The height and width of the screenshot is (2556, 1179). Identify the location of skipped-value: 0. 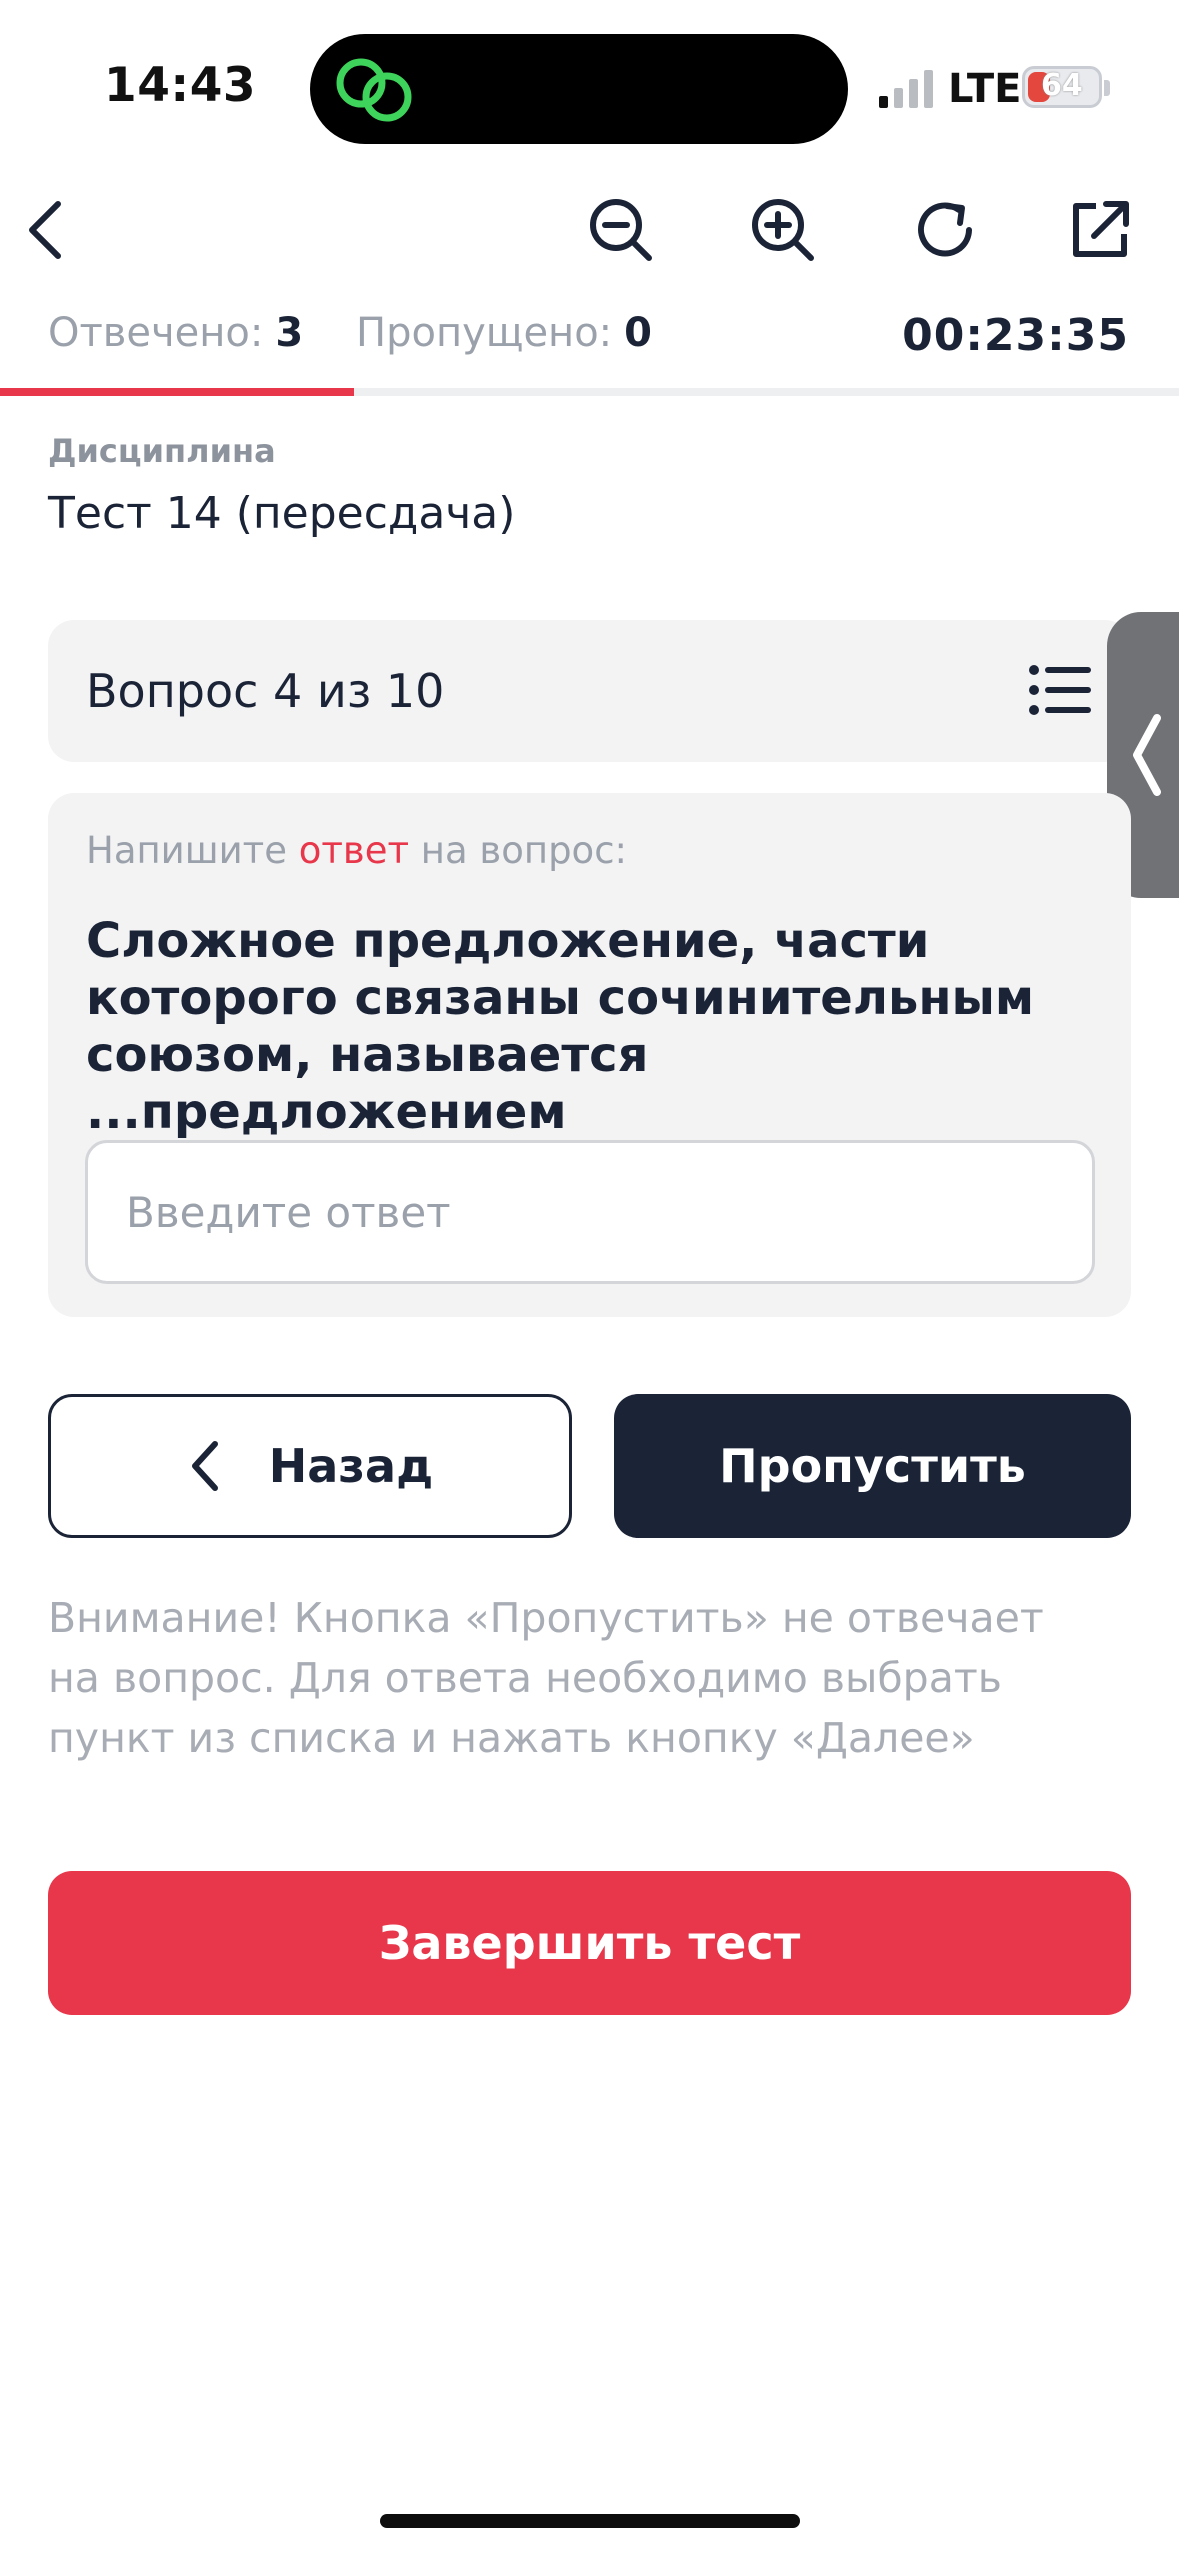
(638, 333).